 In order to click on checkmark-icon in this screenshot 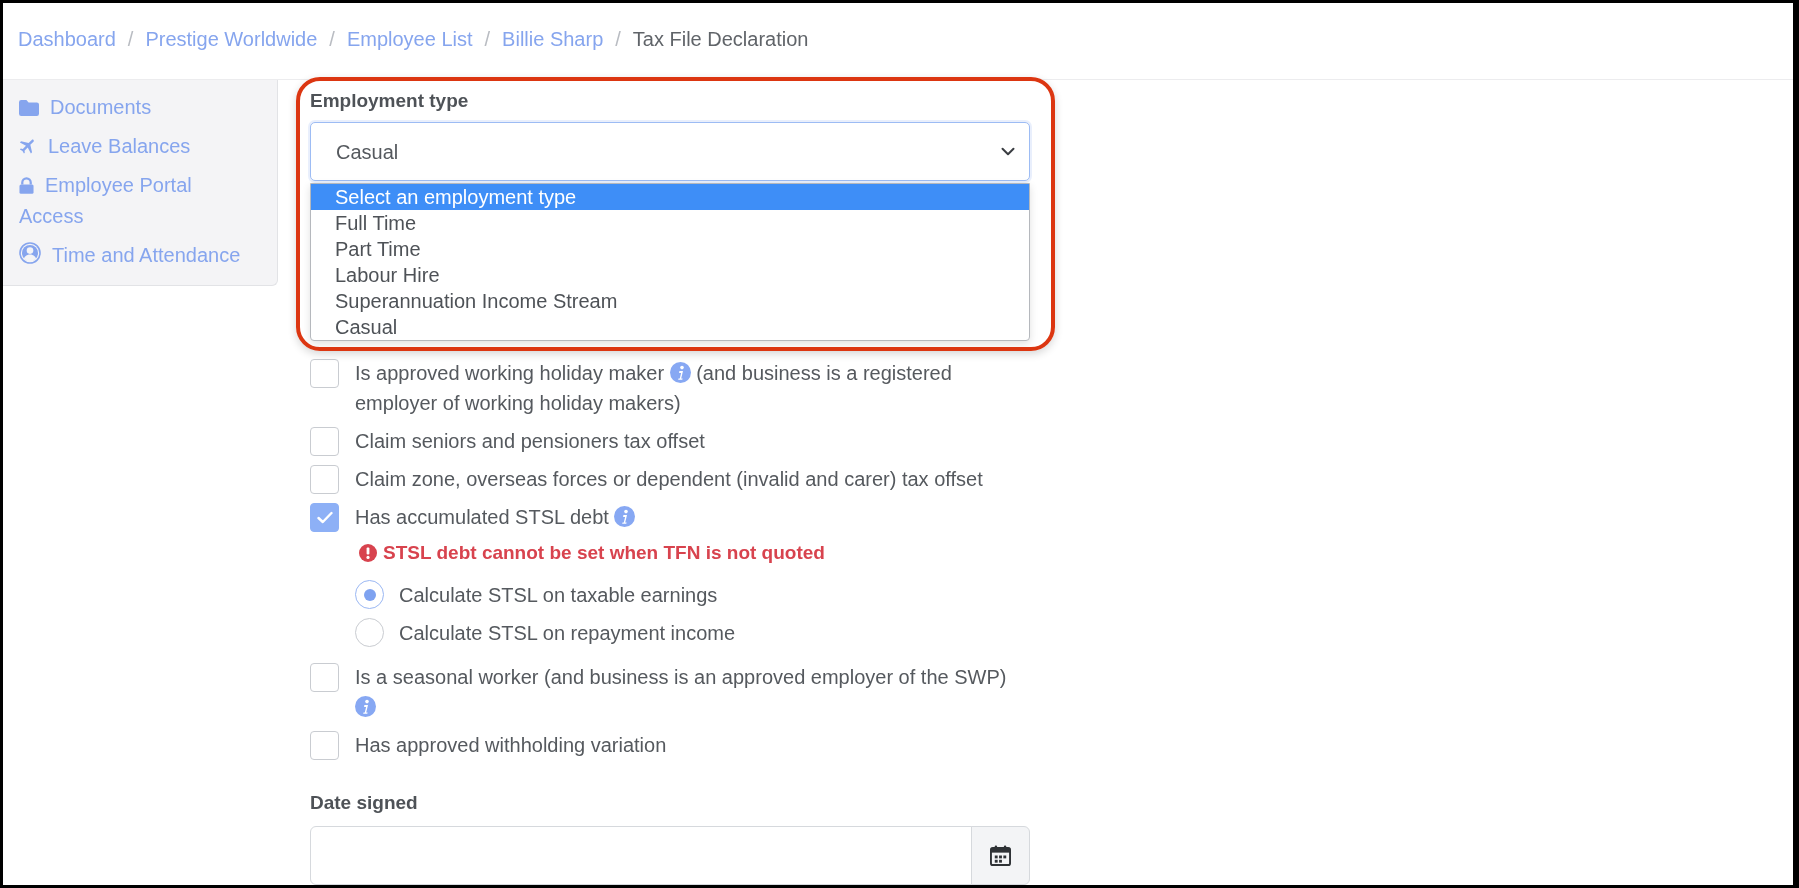, I will do `click(324, 517)`.